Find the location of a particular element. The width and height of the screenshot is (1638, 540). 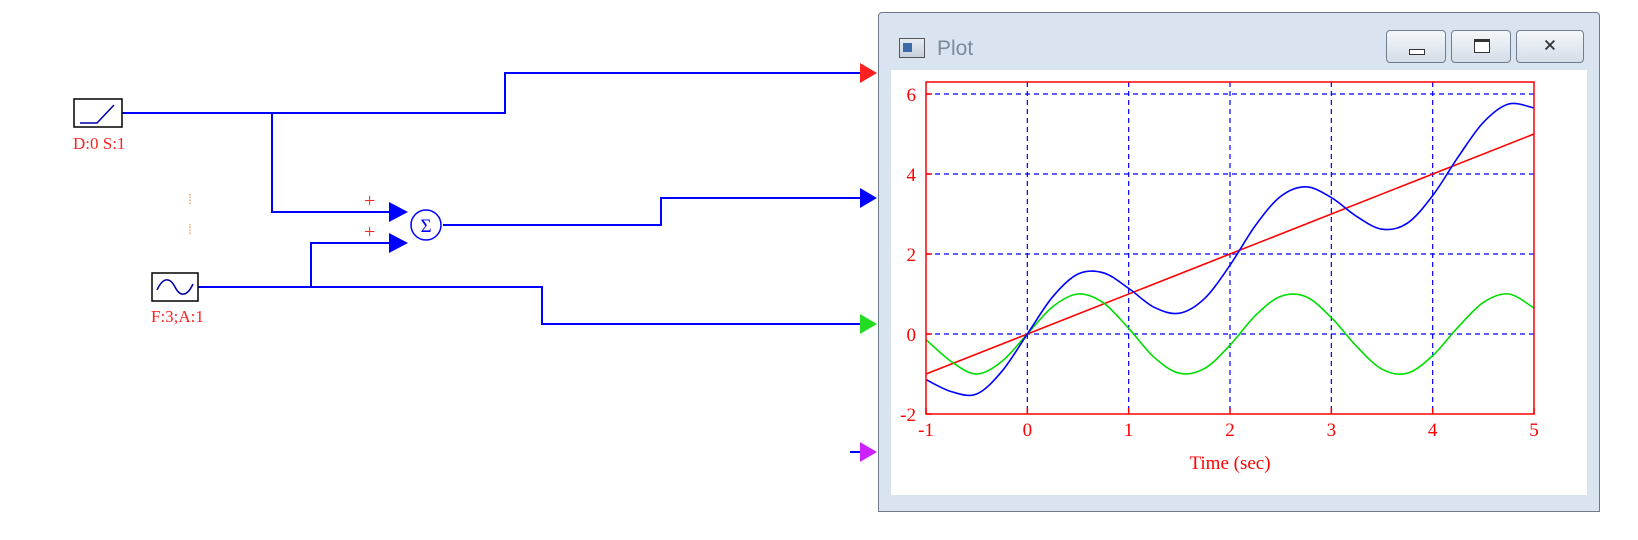

sigma-icon: Σ is located at coordinates (425, 226).